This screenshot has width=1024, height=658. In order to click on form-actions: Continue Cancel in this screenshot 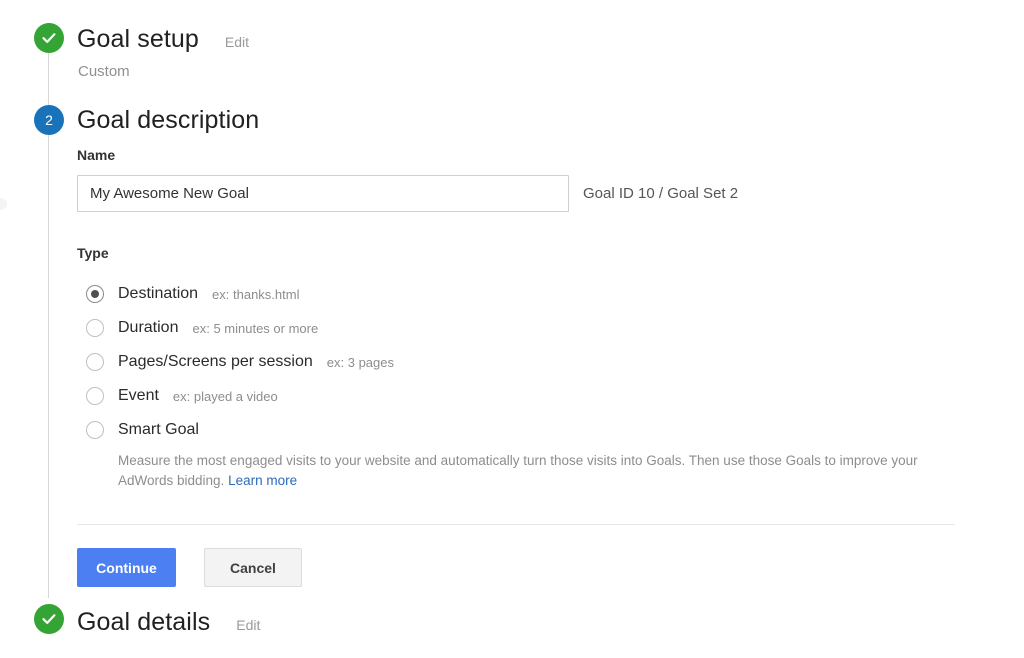, I will do `click(189, 567)`.